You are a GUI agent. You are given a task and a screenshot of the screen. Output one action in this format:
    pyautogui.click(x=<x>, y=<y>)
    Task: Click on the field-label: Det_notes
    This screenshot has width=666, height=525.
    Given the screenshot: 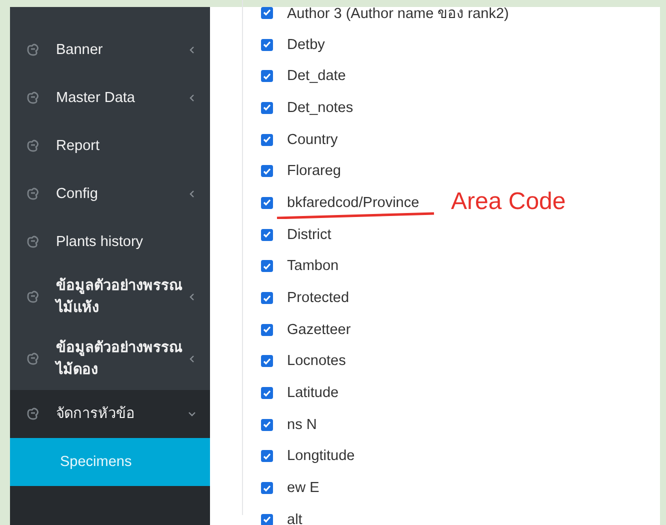 What is the action you would take?
    pyautogui.click(x=320, y=108)
    